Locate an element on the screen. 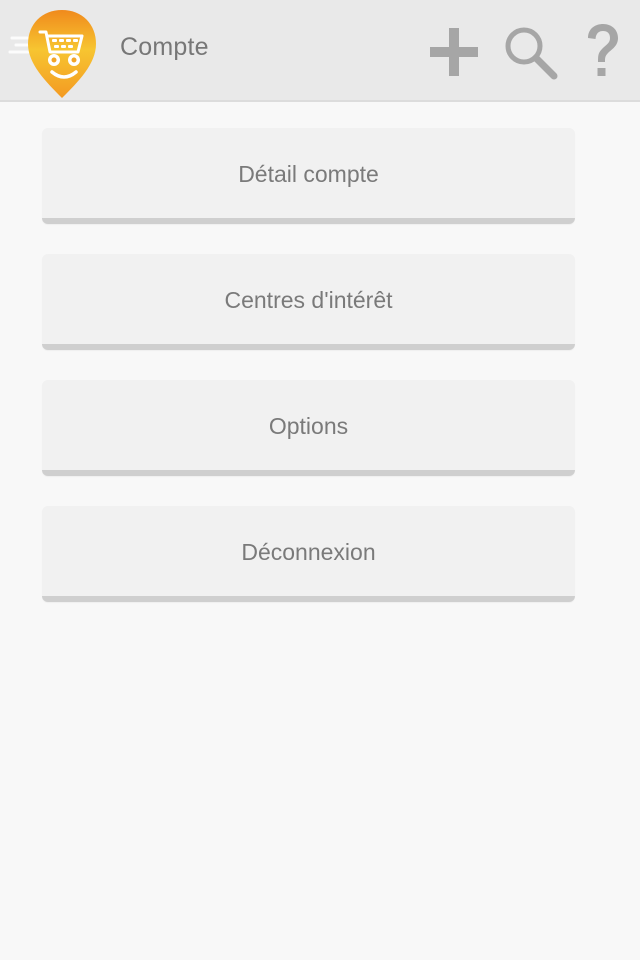  account-details-button: Détail compte is located at coordinates (308, 176).